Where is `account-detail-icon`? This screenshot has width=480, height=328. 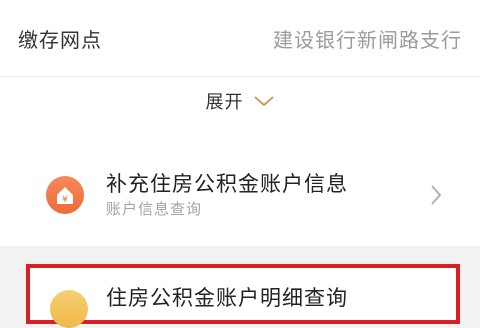 account-detail-icon is located at coordinates (69, 309).